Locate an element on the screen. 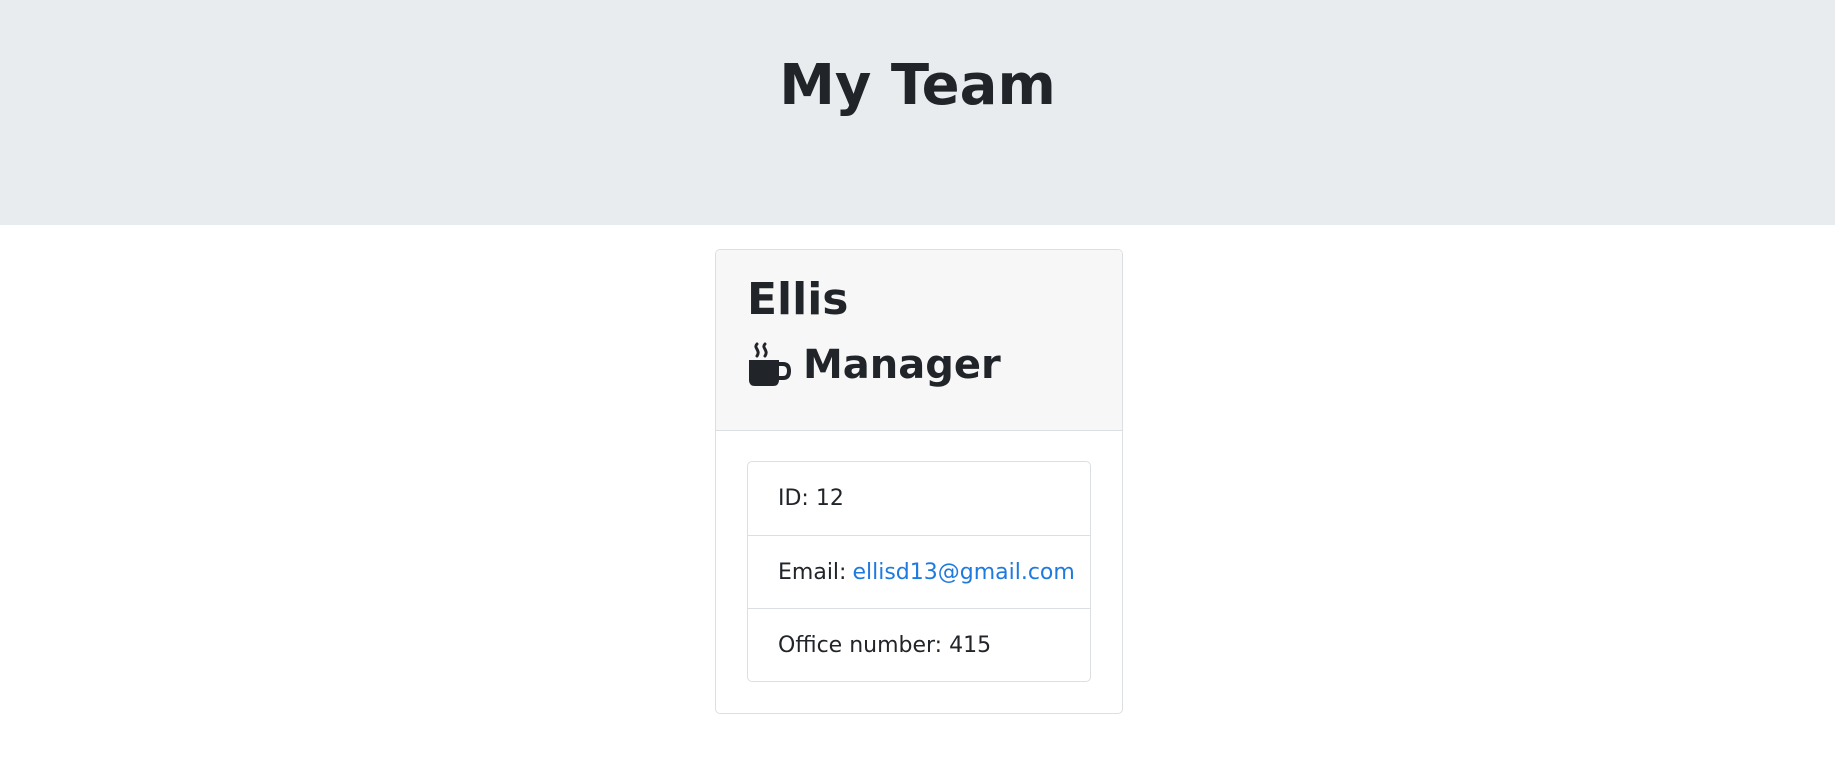  list-item-office: Office number: 415 is located at coordinates (919, 644).